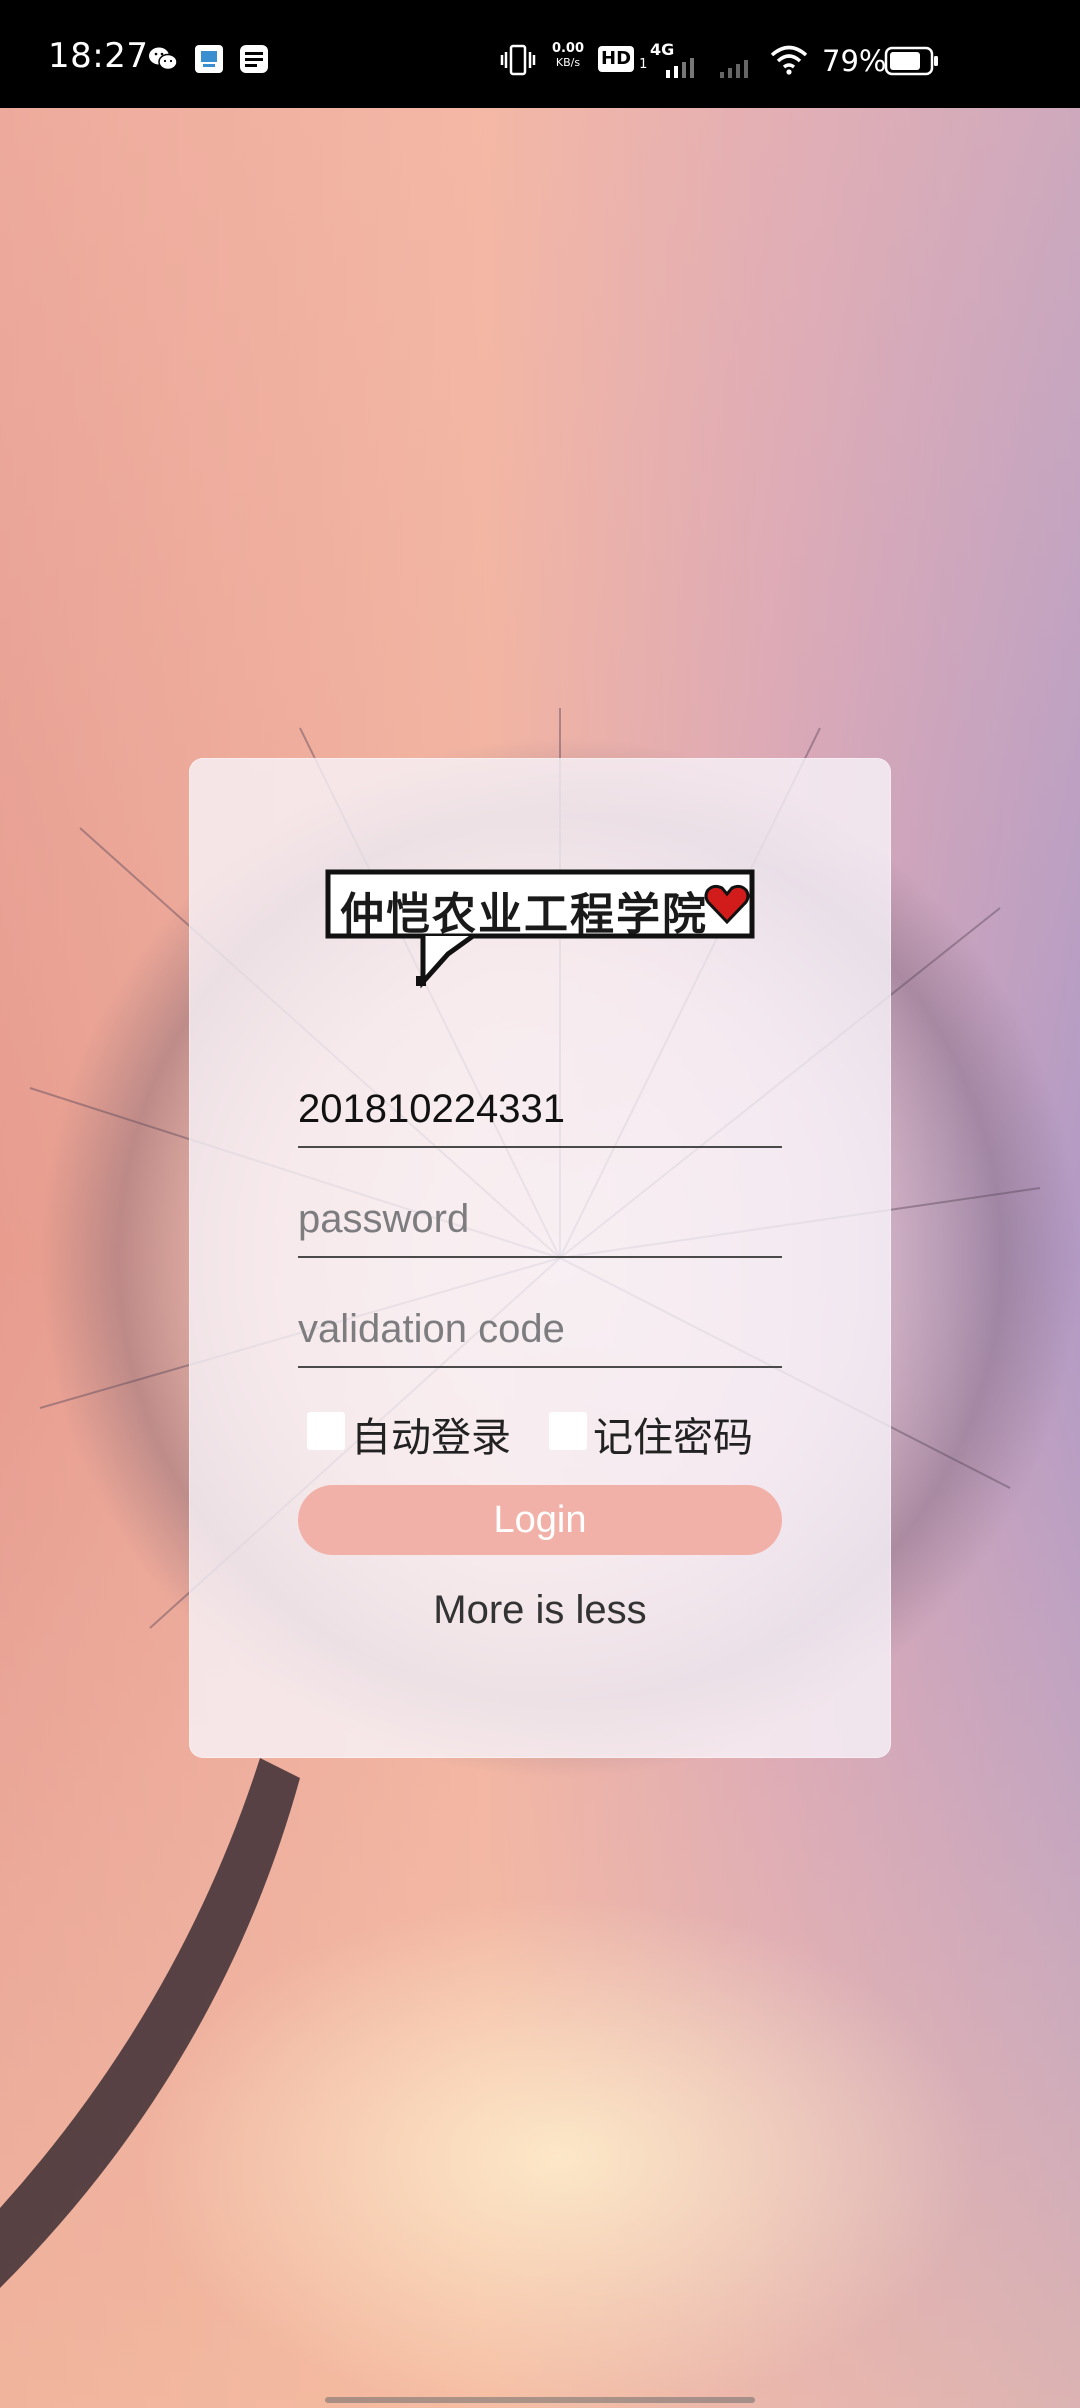 This screenshot has height=2408, width=1080. What do you see at coordinates (540, 2400) in the screenshot?
I see `home-indicator` at bounding box center [540, 2400].